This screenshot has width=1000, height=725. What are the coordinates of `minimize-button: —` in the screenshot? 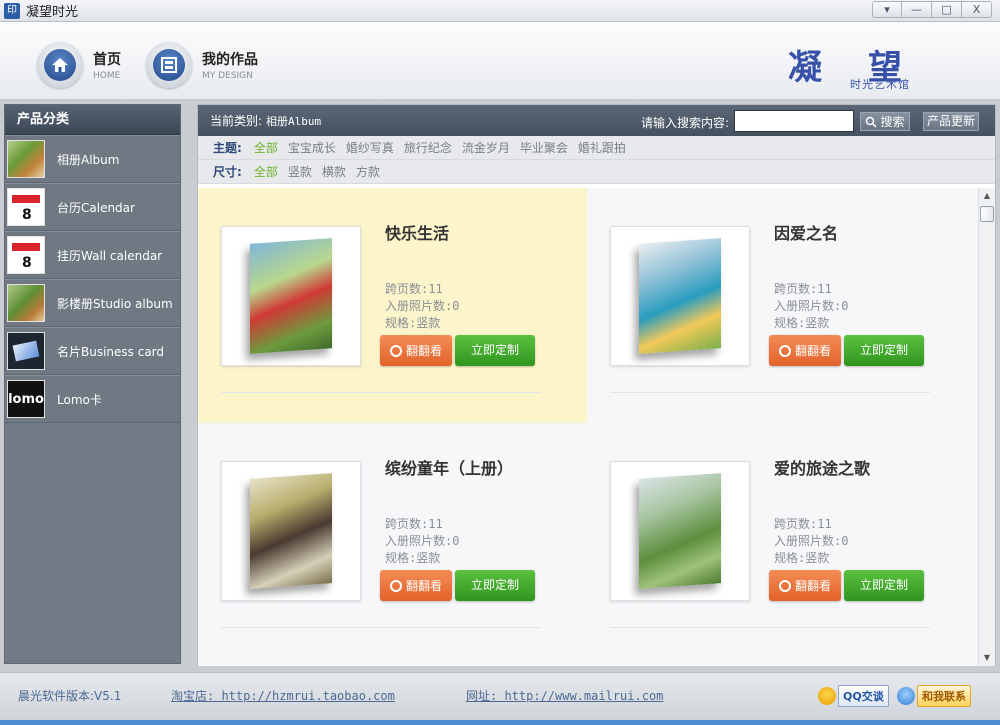 It's located at (917, 9).